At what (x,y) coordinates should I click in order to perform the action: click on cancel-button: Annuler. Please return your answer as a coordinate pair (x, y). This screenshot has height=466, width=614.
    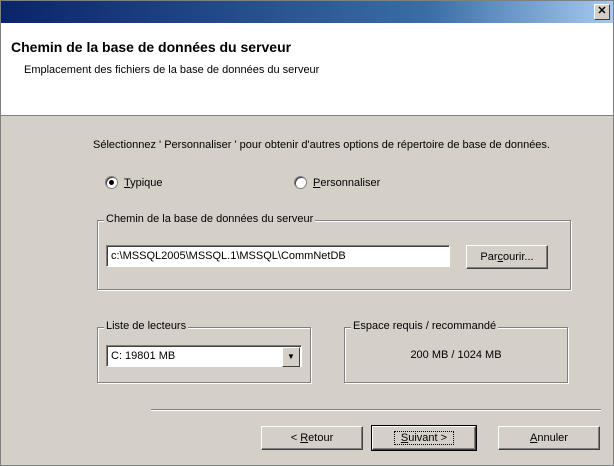
    Looking at the image, I should click on (549, 438).